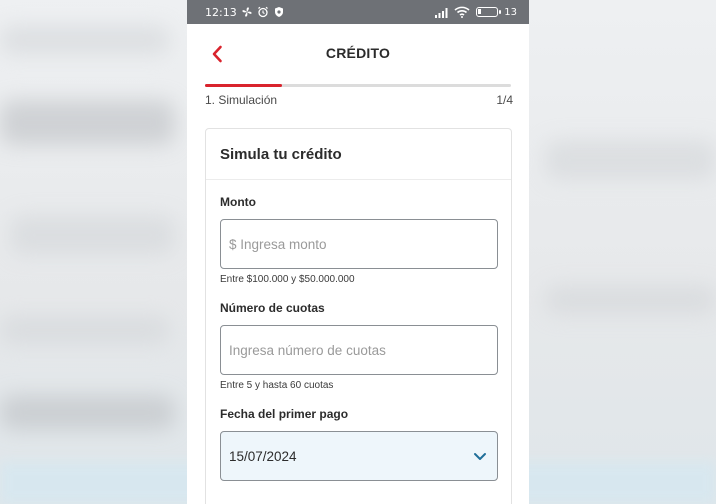  I want to click on chevron-down-icon, so click(480, 456).